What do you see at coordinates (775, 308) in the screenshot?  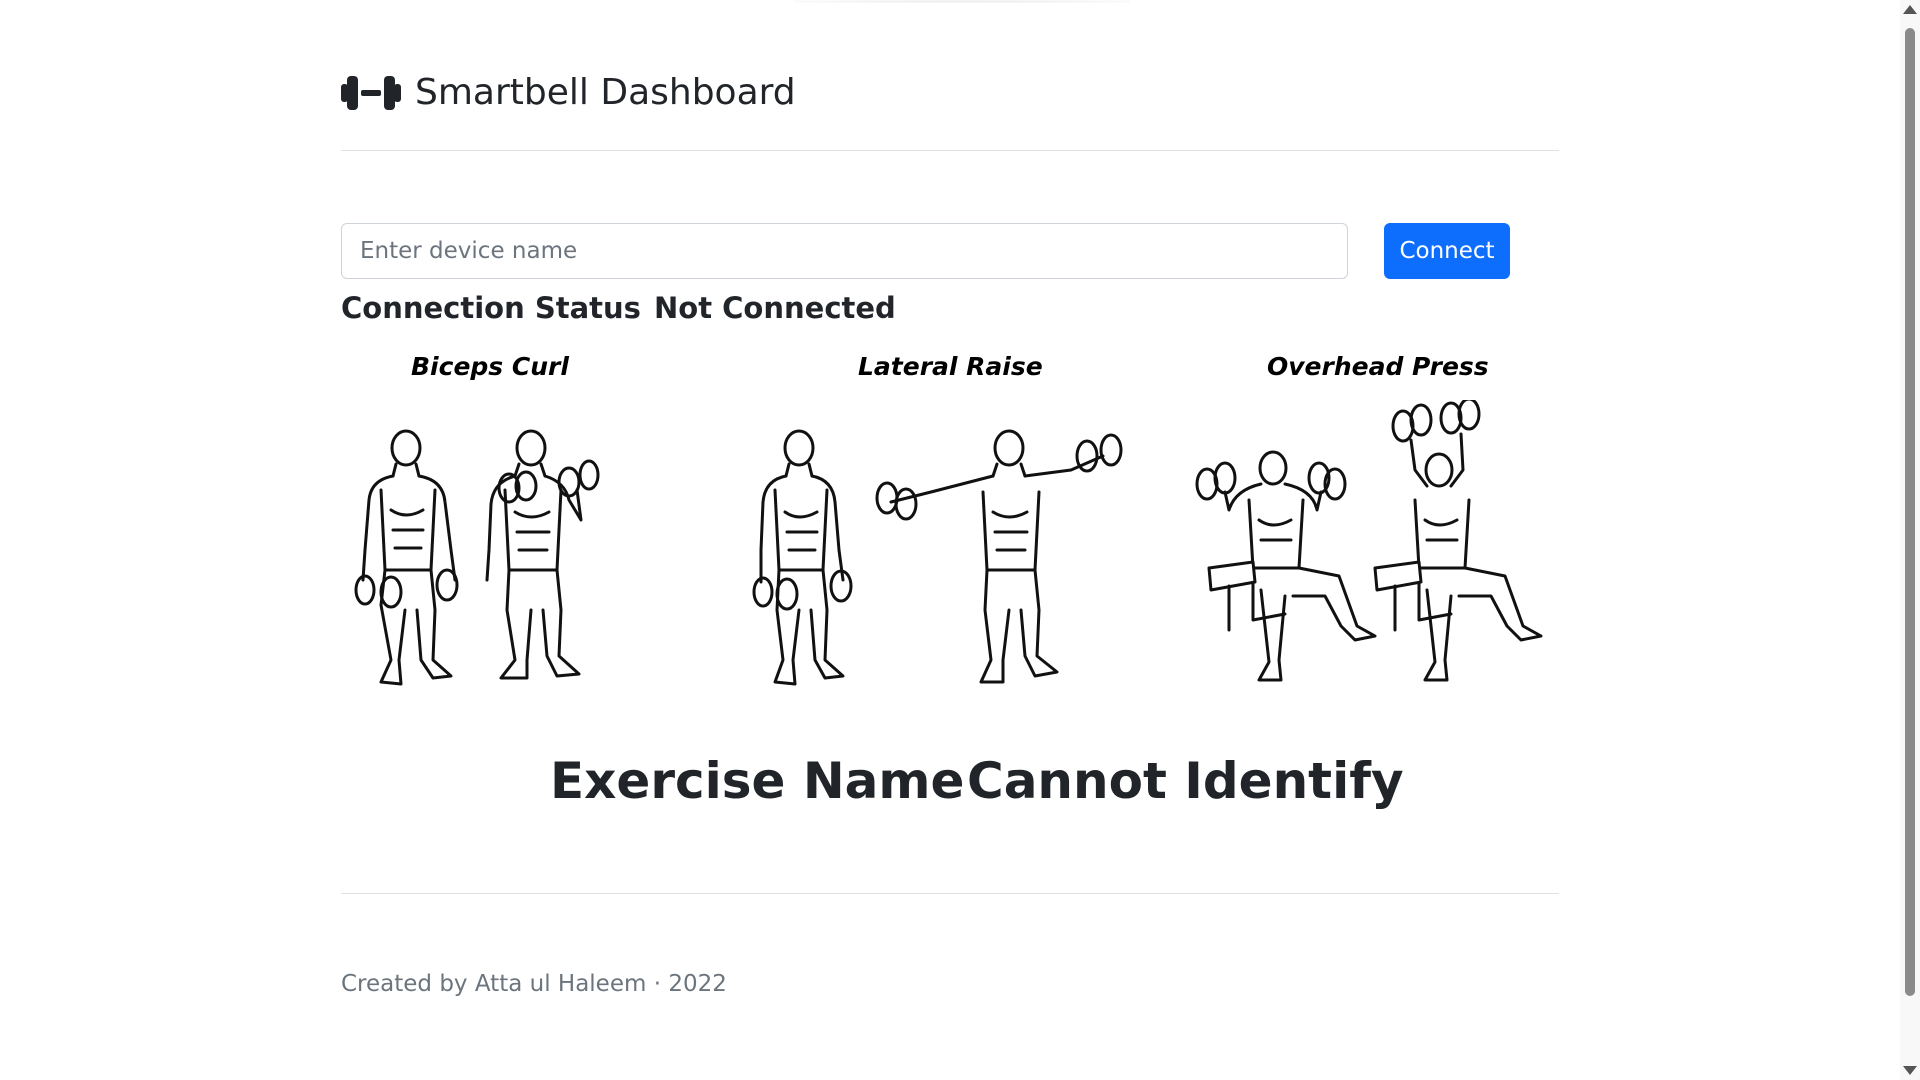 I see `connection-status-value: Not Connected` at bounding box center [775, 308].